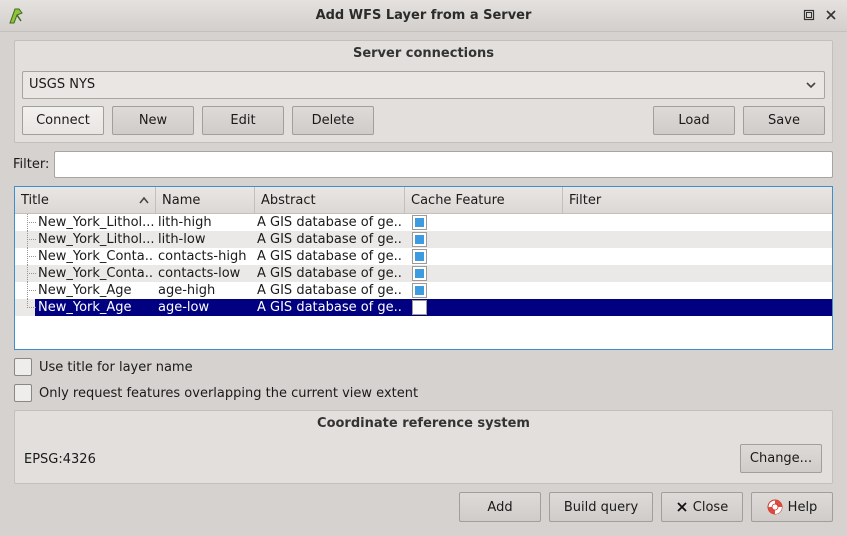 This screenshot has height=536, width=847. What do you see at coordinates (116, 367) in the screenshot?
I see `use-title-label: Use title for layer name` at bounding box center [116, 367].